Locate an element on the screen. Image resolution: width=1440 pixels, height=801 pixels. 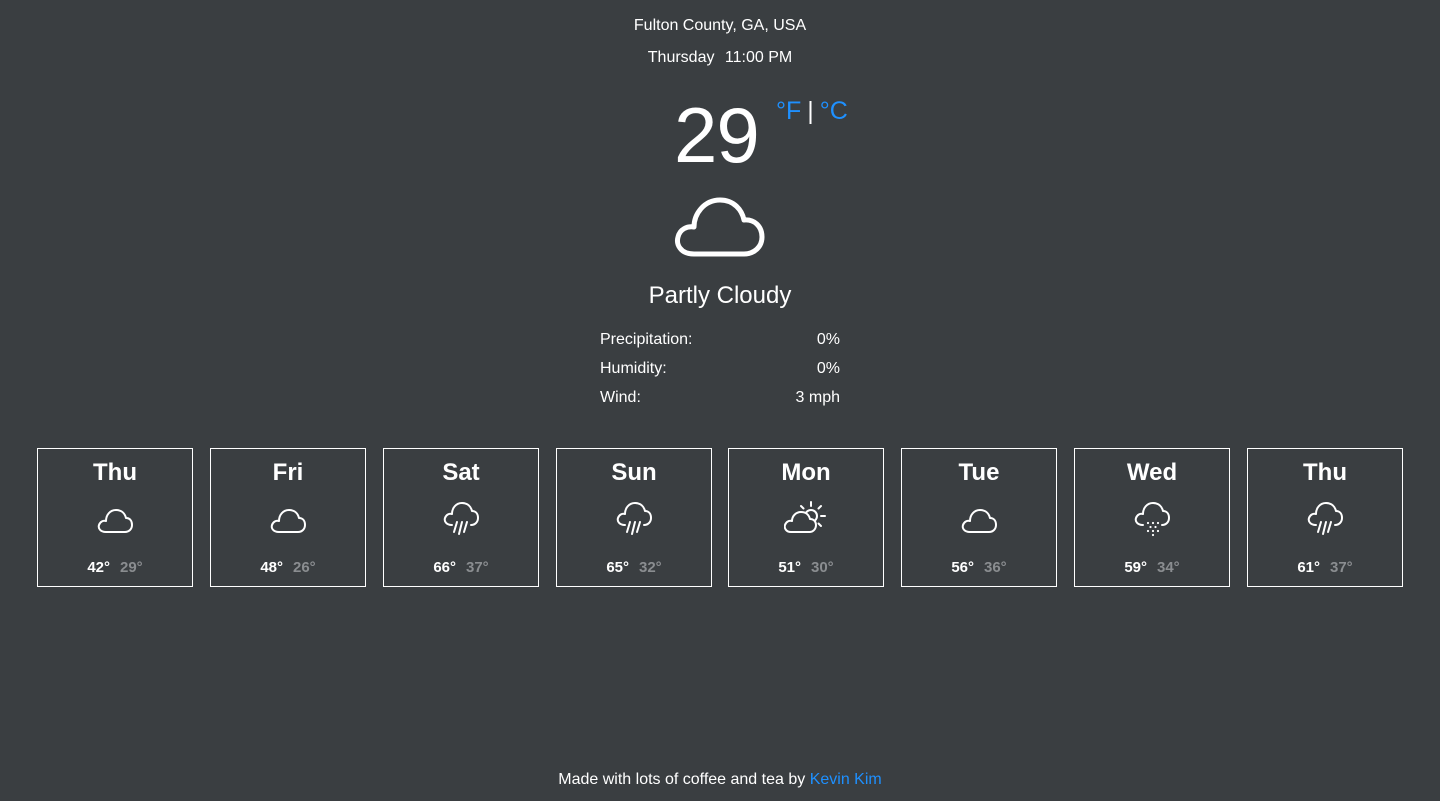
current-temperature: 29 is located at coordinates (717, 135).